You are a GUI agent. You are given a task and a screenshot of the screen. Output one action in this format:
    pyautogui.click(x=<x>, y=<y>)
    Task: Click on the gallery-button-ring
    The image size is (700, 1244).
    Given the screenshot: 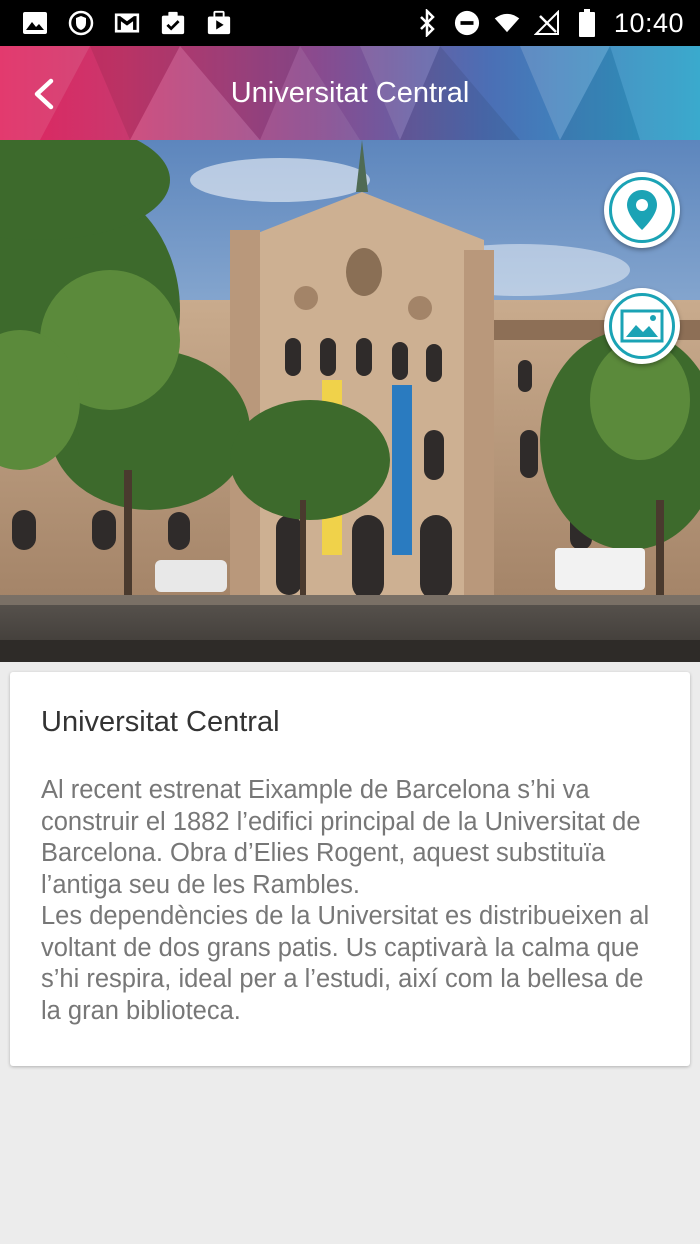 What is the action you would take?
    pyautogui.click(x=642, y=326)
    